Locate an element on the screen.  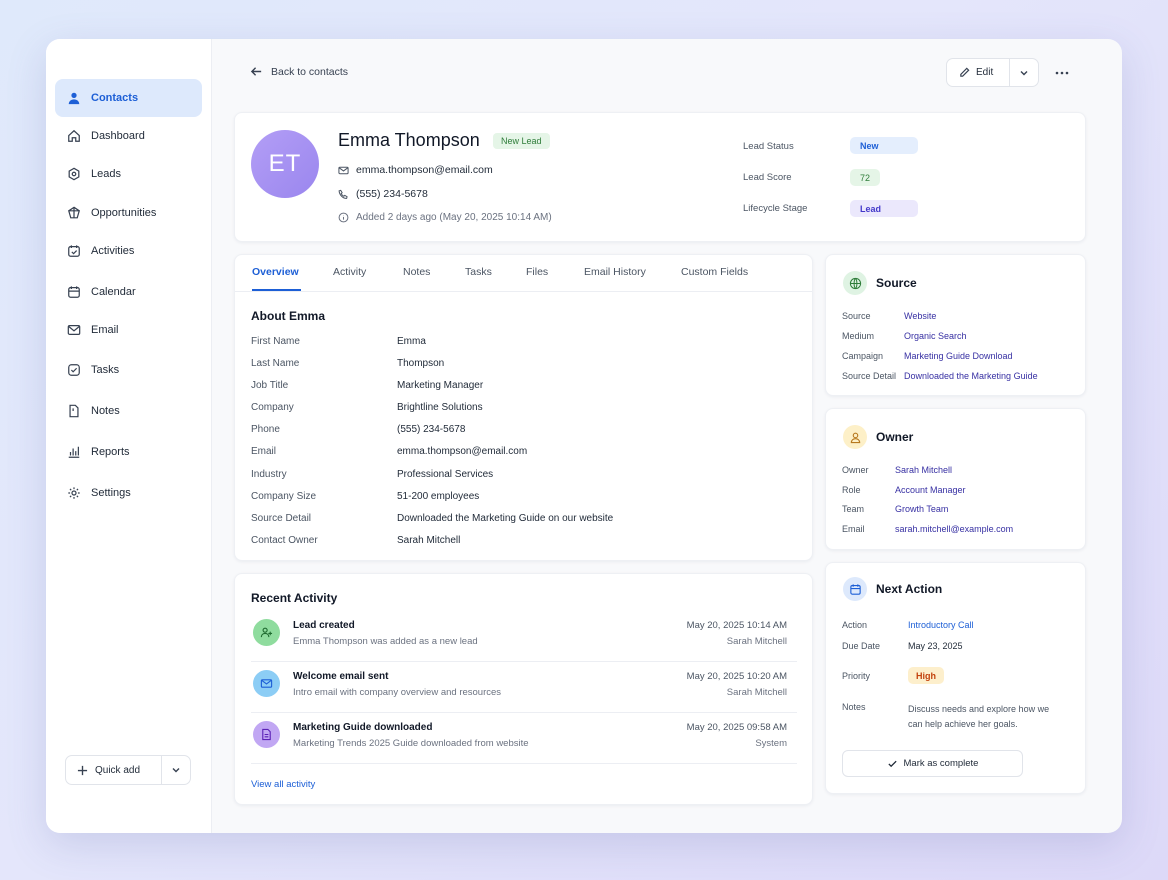
sidebar-item-label: Settings is located at coordinates (111, 493).